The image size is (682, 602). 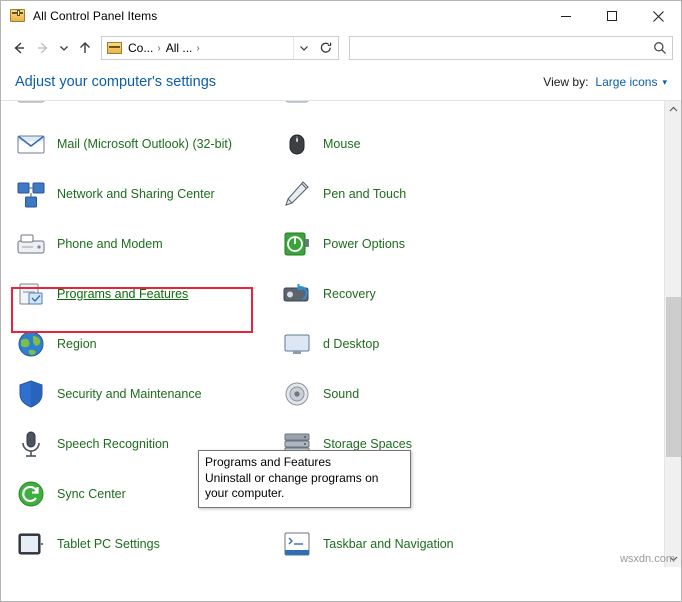 What do you see at coordinates (31, 544) in the screenshot?
I see `tablet-pc-icon` at bounding box center [31, 544].